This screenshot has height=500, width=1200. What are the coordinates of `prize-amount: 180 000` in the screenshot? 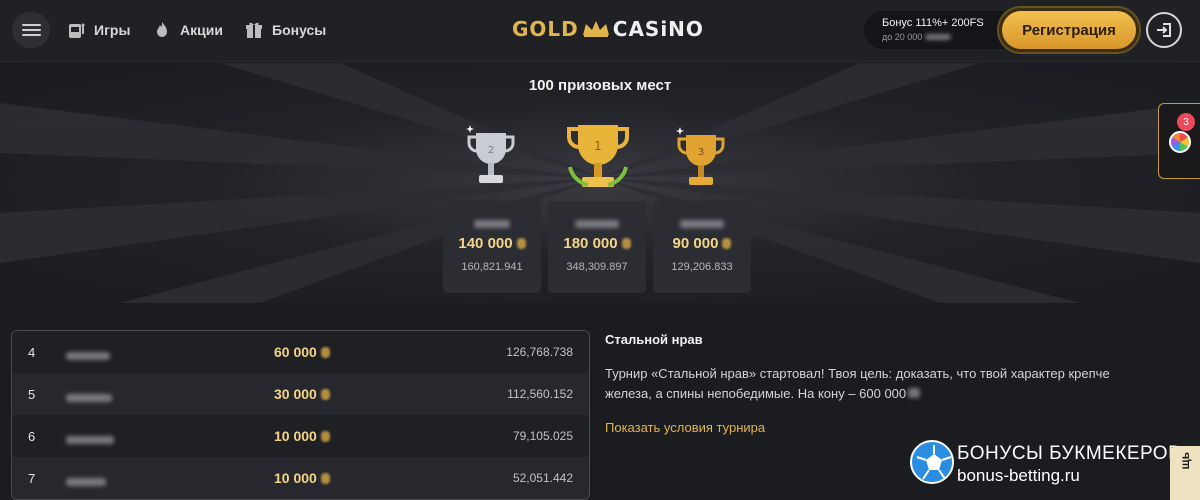 It's located at (597, 243).